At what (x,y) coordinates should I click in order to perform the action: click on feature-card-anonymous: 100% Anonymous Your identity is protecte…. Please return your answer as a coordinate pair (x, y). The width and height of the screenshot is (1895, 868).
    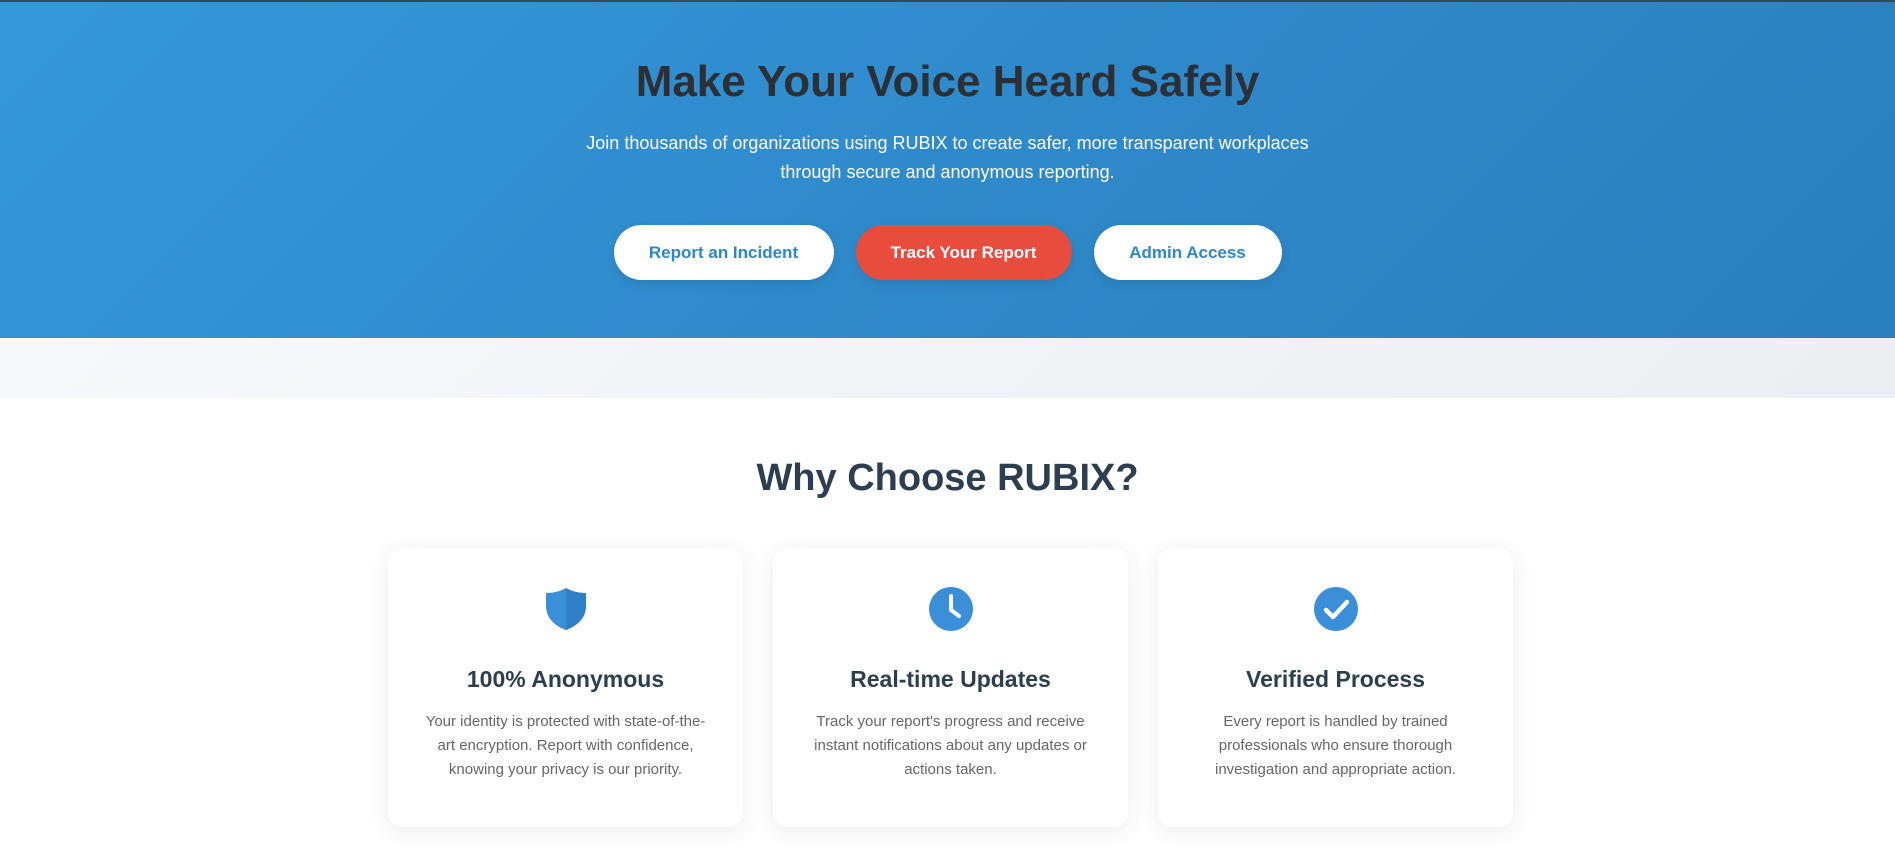
    Looking at the image, I should click on (565, 687).